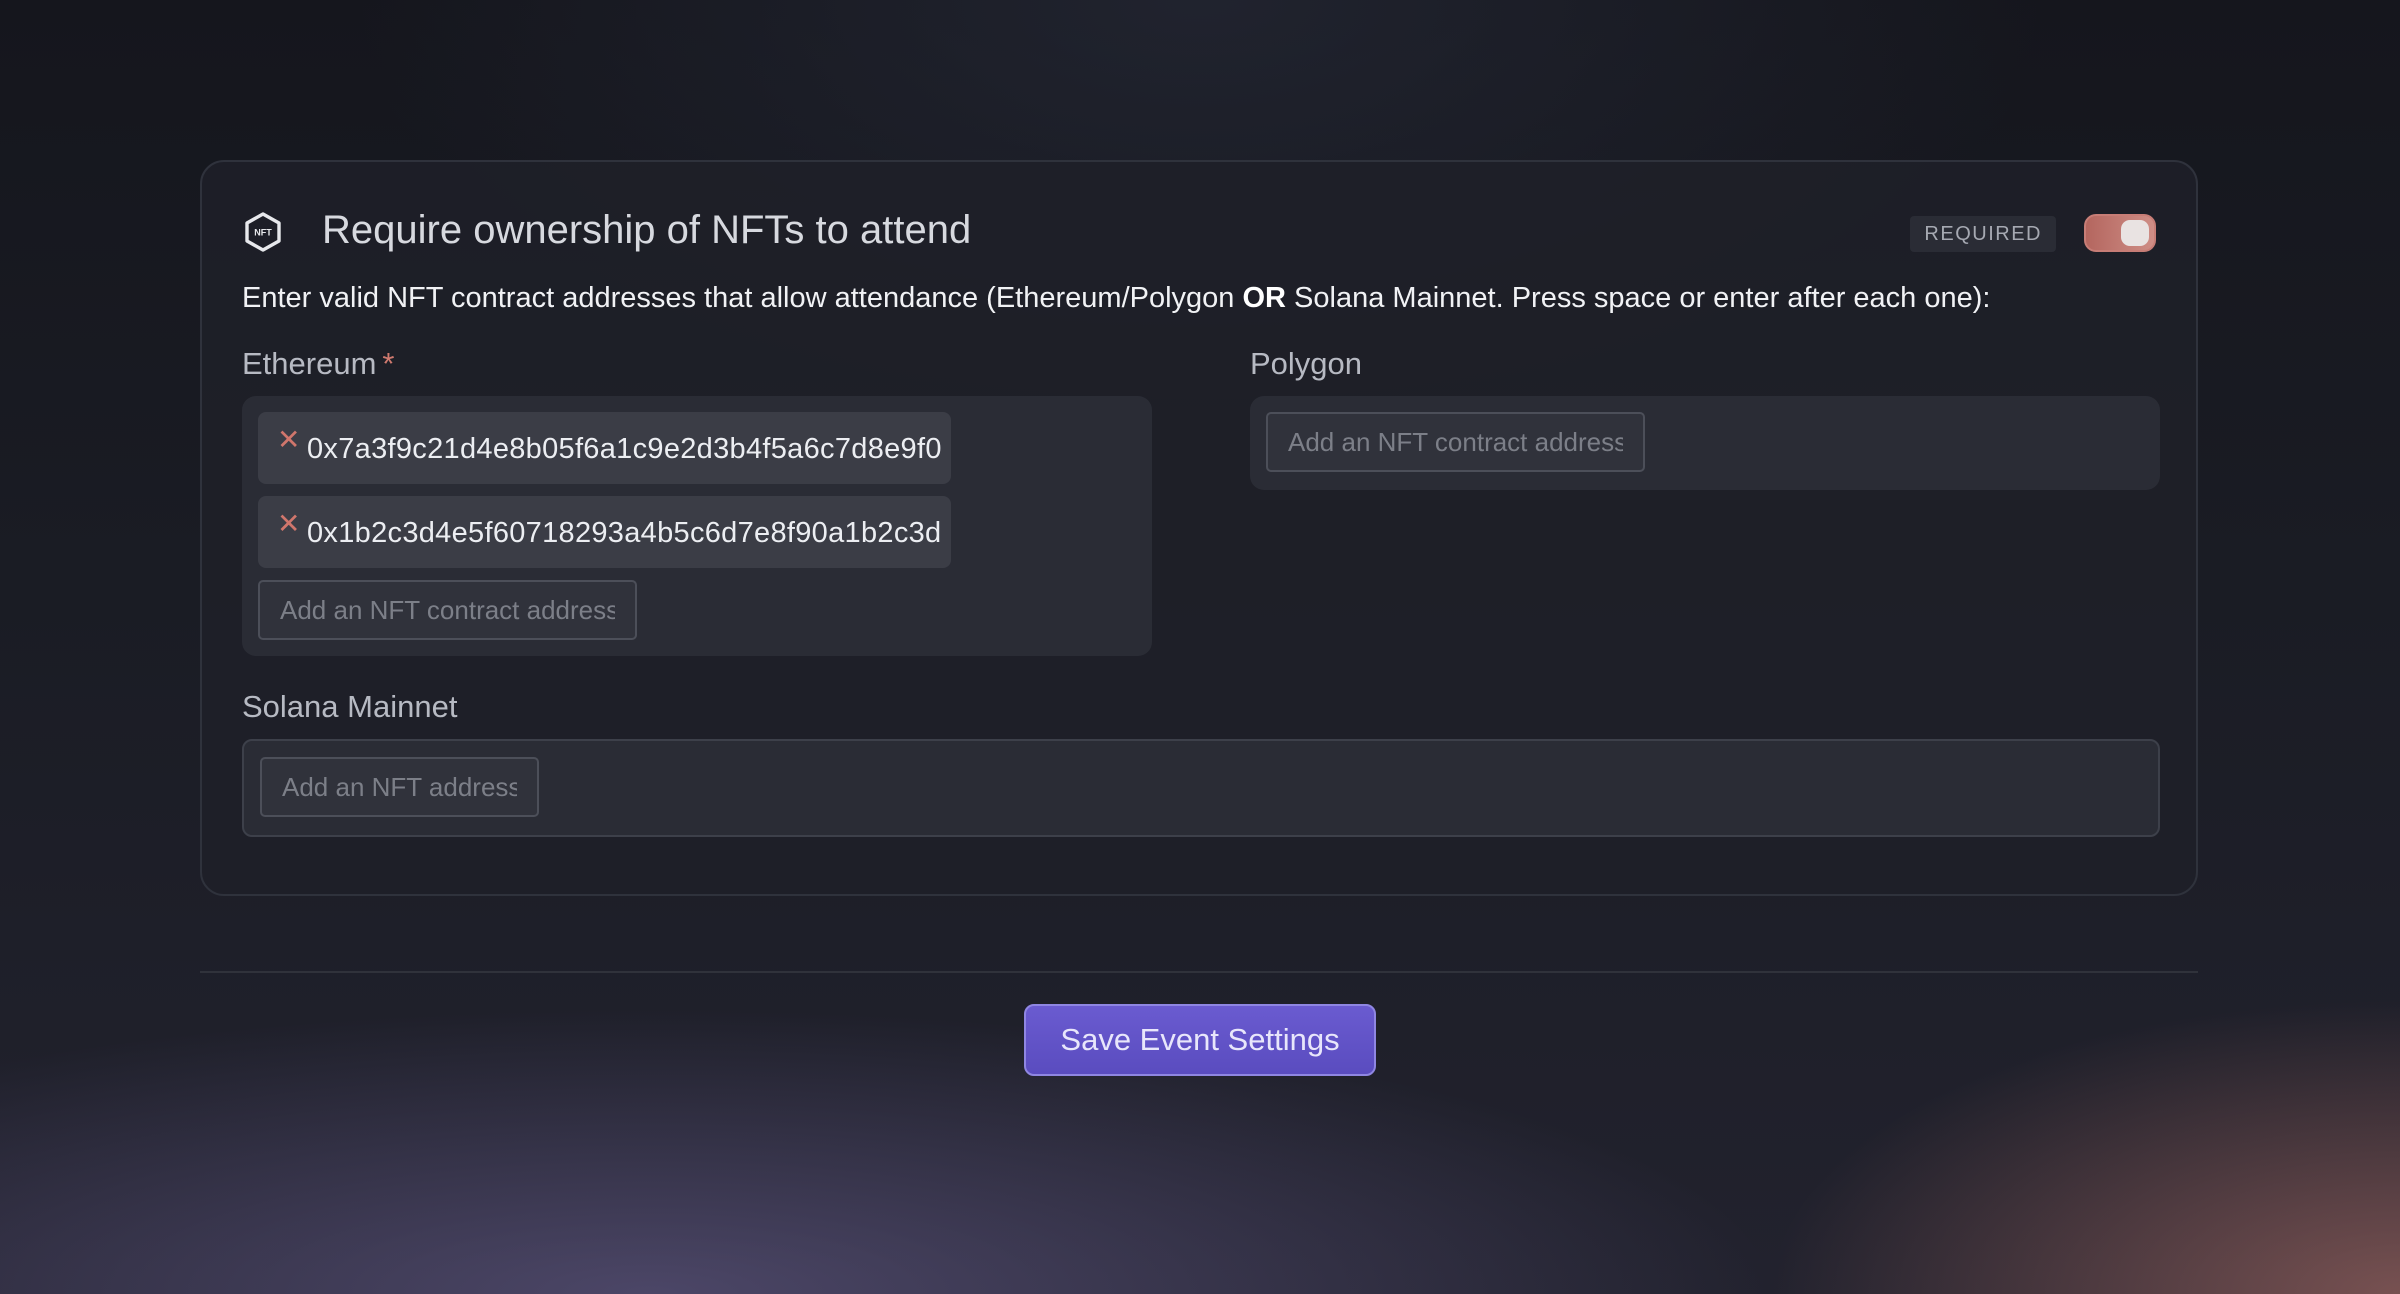 This screenshot has height=1294, width=2400. What do you see at coordinates (388, 363) in the screenshot?
I see `required-asterisk: *` at bounding box center [388, 363].